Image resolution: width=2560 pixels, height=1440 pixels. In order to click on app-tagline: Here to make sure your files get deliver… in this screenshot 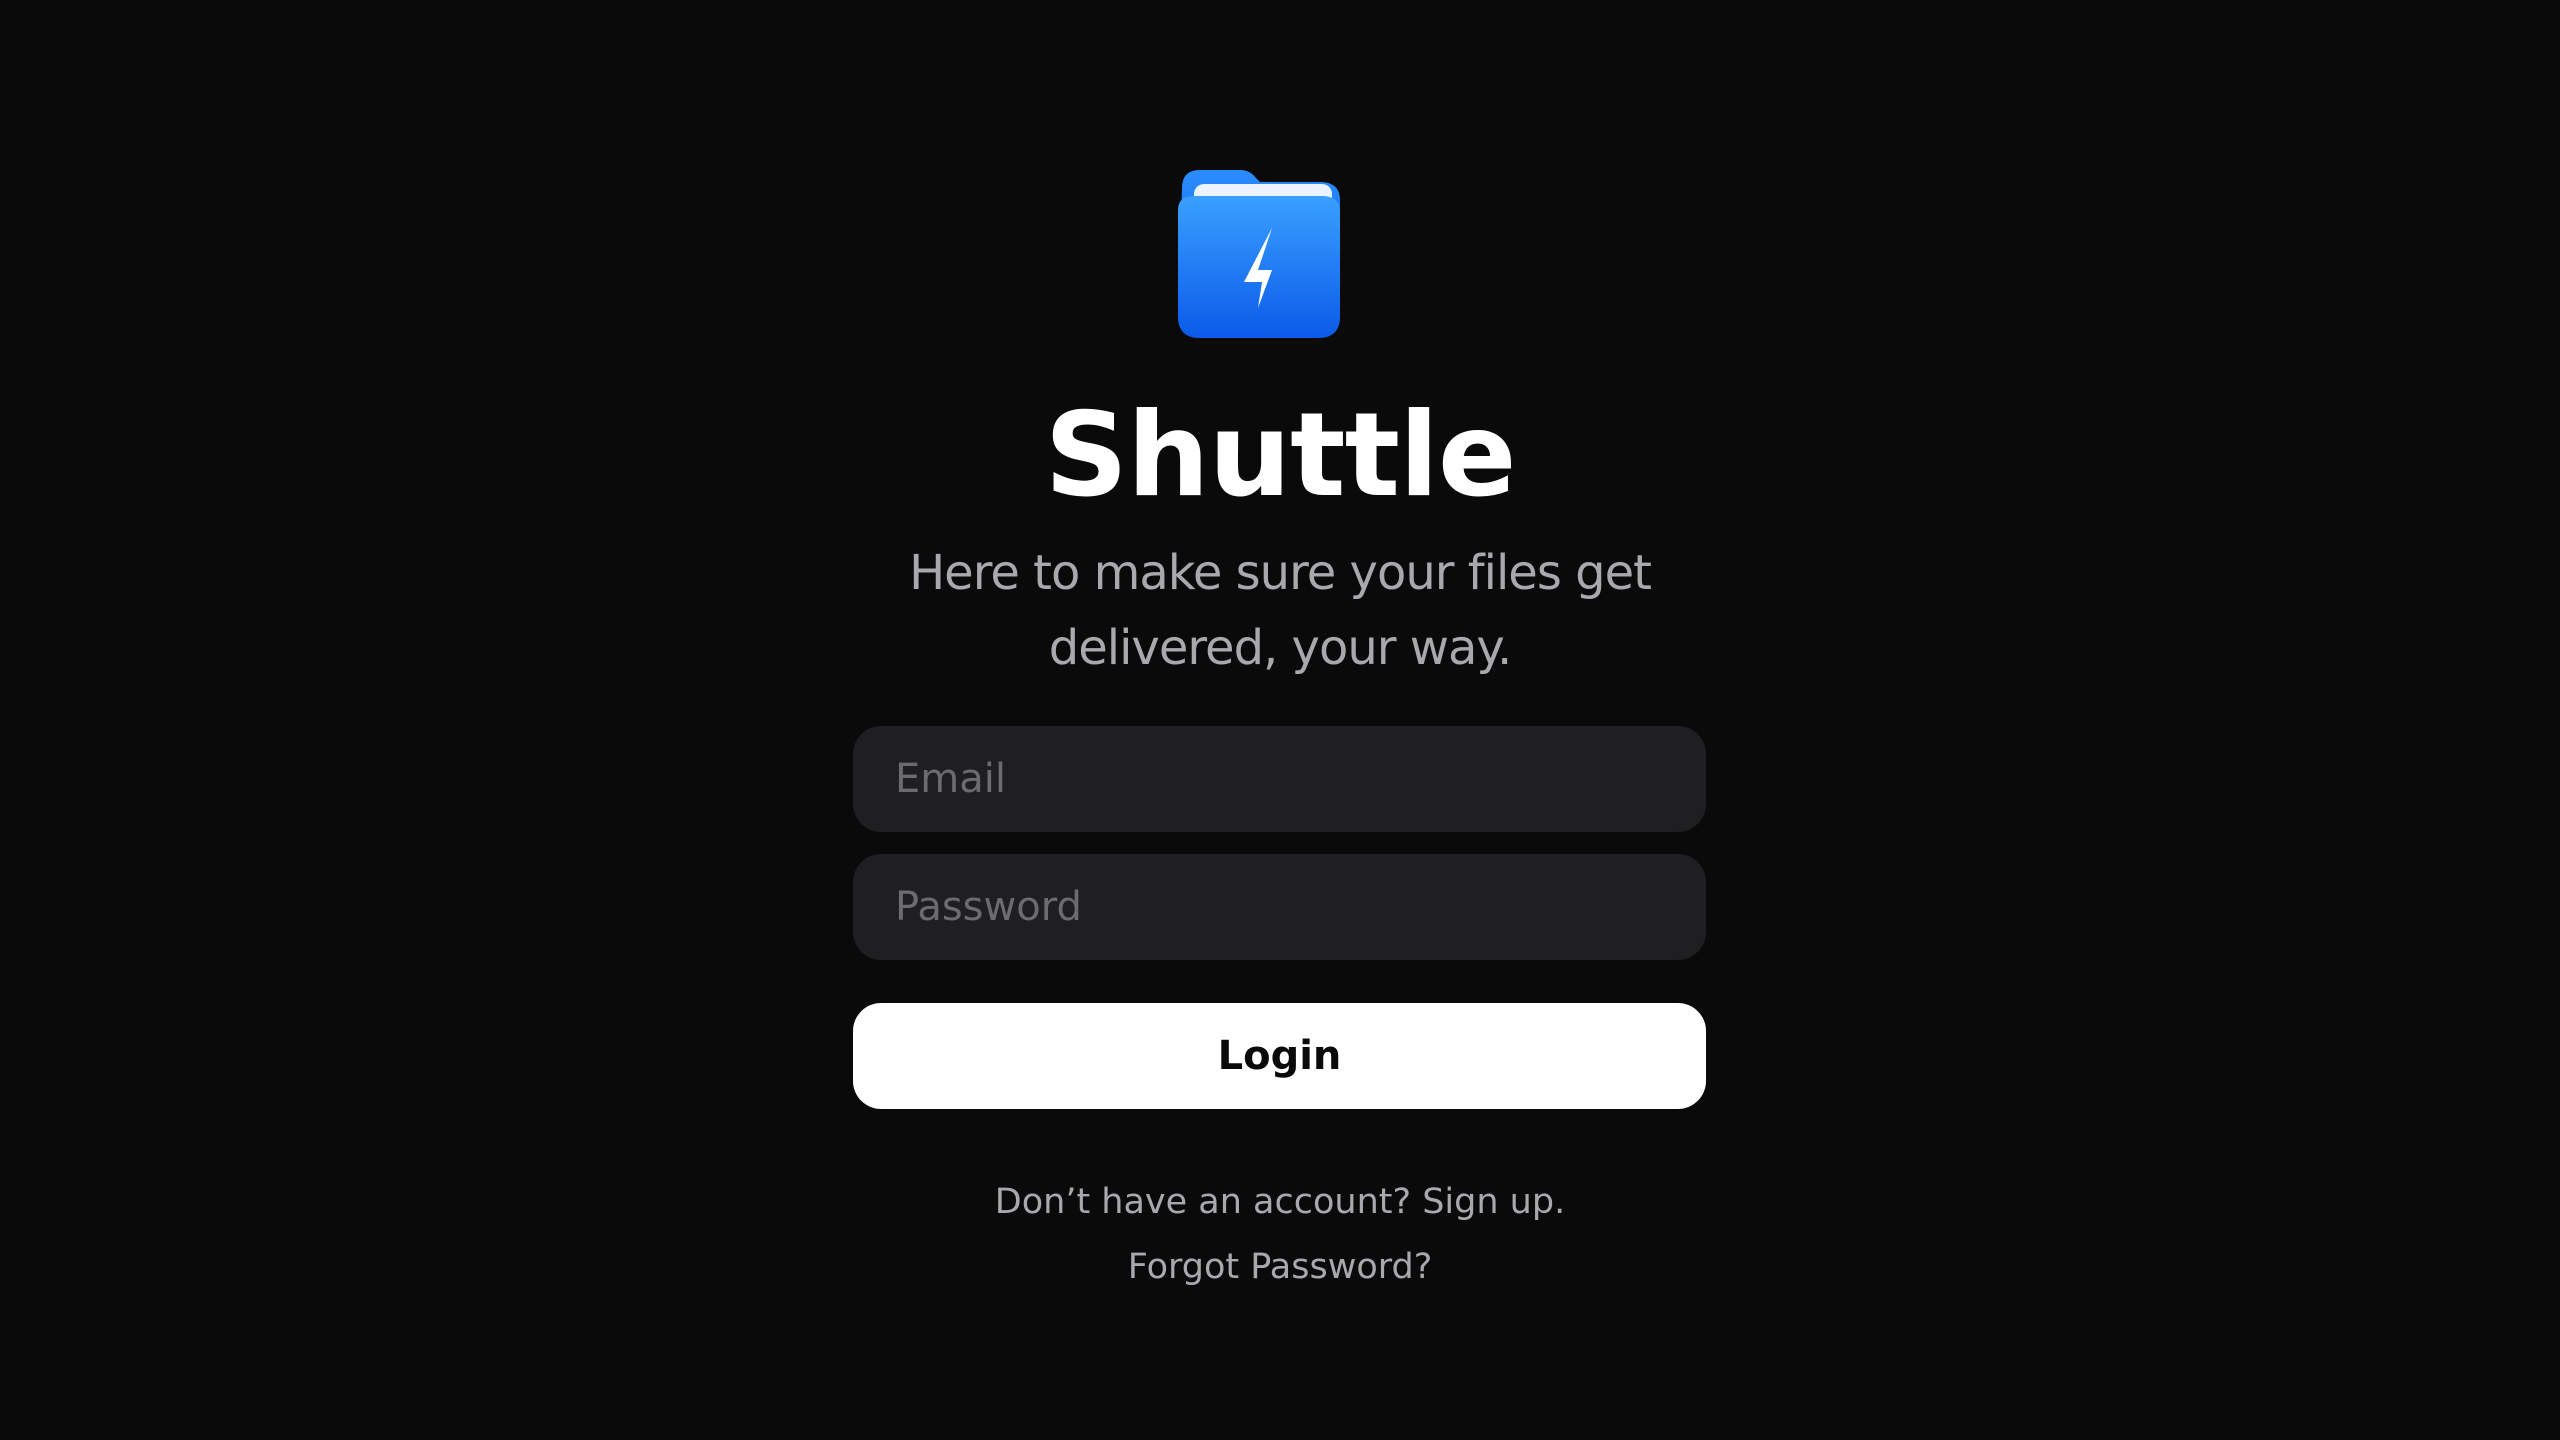, I will do `click(1280, 611)`.